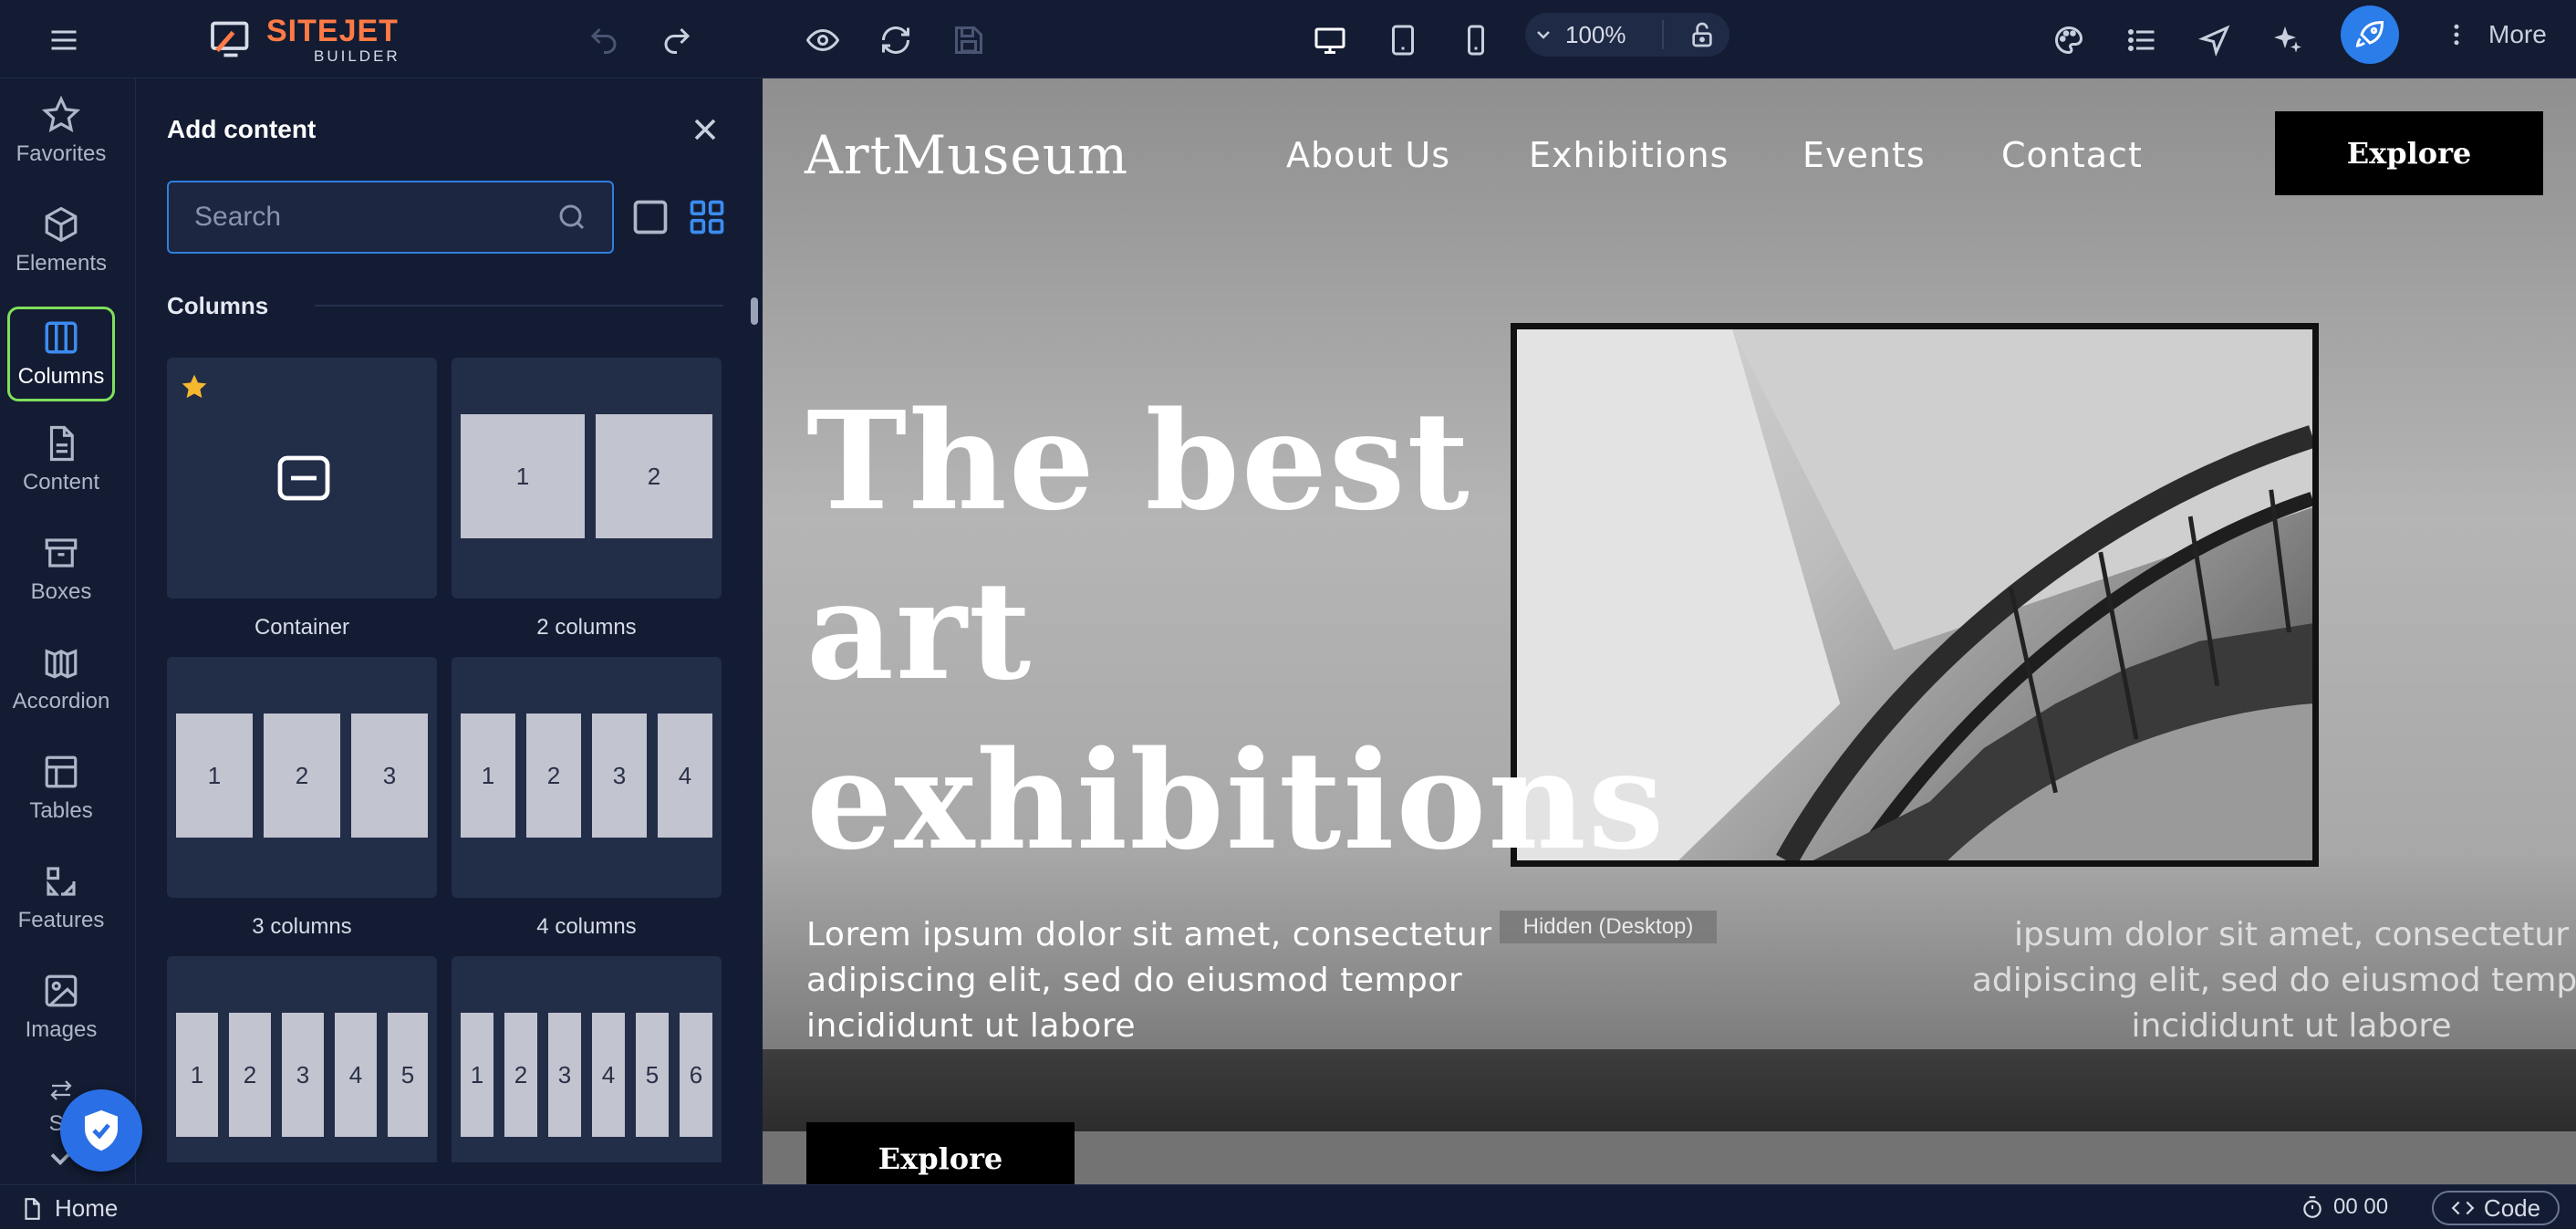 This screenshot has height=1229, width=2576. I want to click on hamburger-menu-icon, so click(64, 40).